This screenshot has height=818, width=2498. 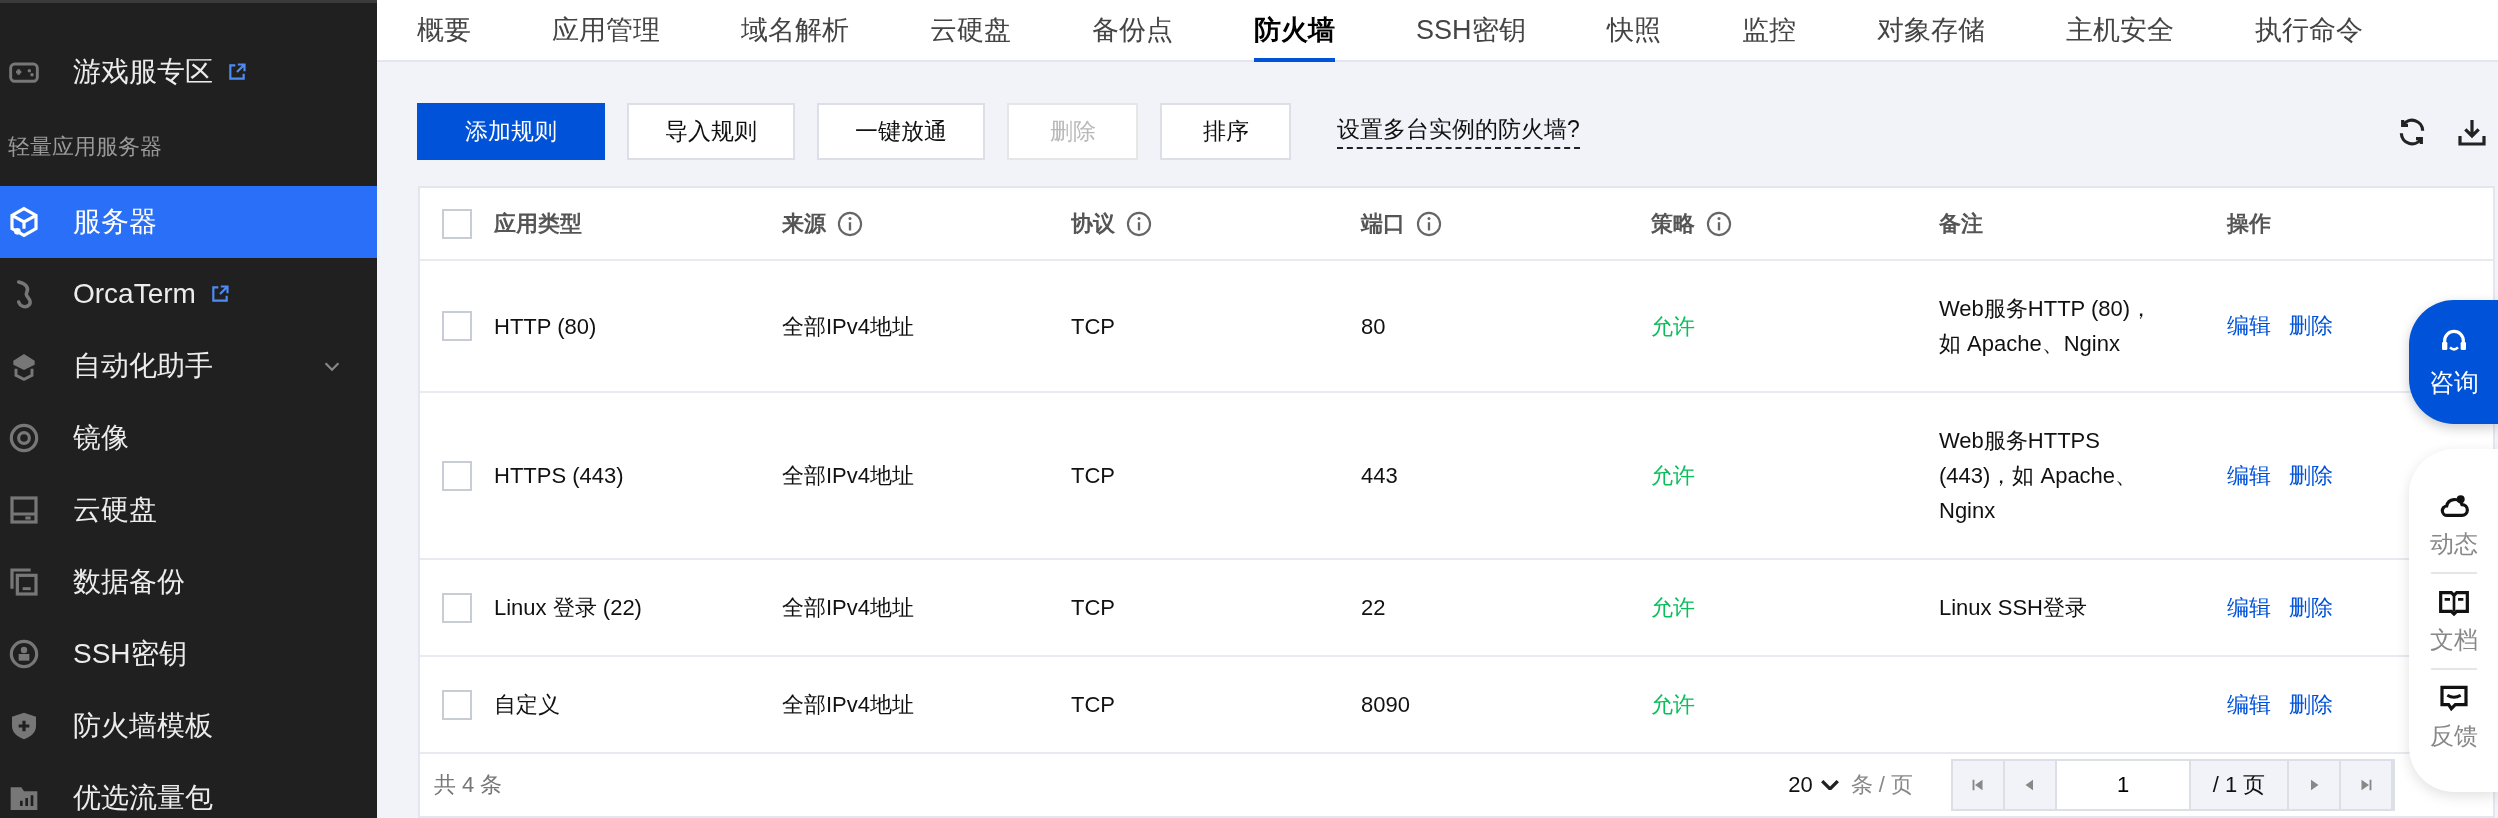 What do you see at coordinates (1673, 223) in the screenshot?
I see `column-header: 策略` at bounding box center [1673, 223].